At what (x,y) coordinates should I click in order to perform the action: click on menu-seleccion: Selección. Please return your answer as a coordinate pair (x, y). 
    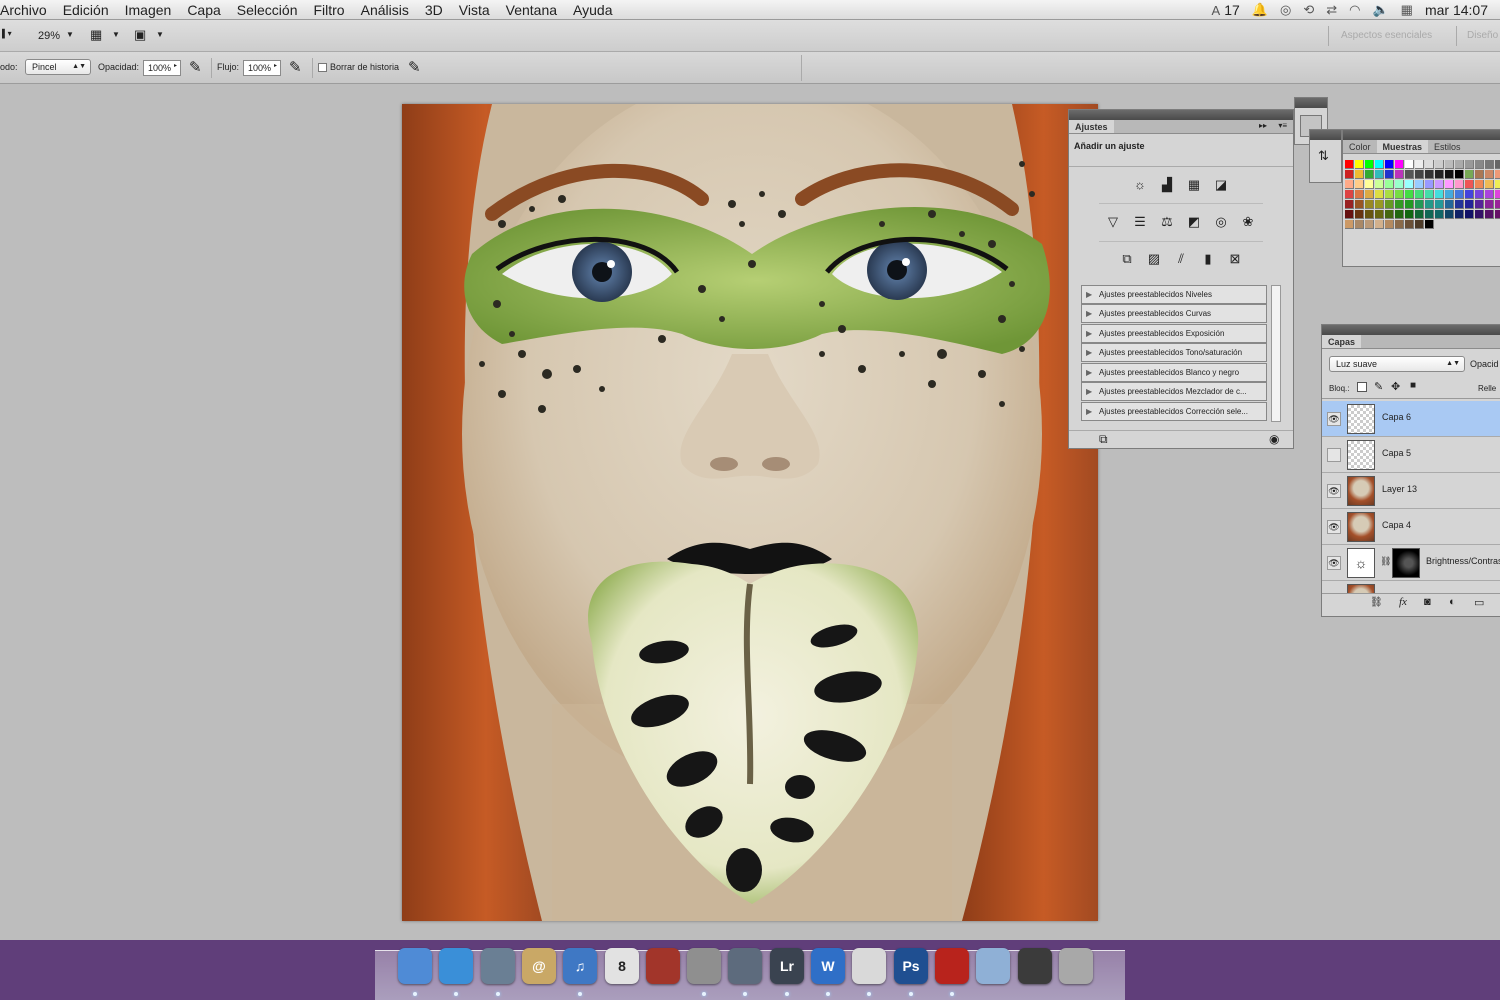
    Looking at the image, I should click on (267, 10).